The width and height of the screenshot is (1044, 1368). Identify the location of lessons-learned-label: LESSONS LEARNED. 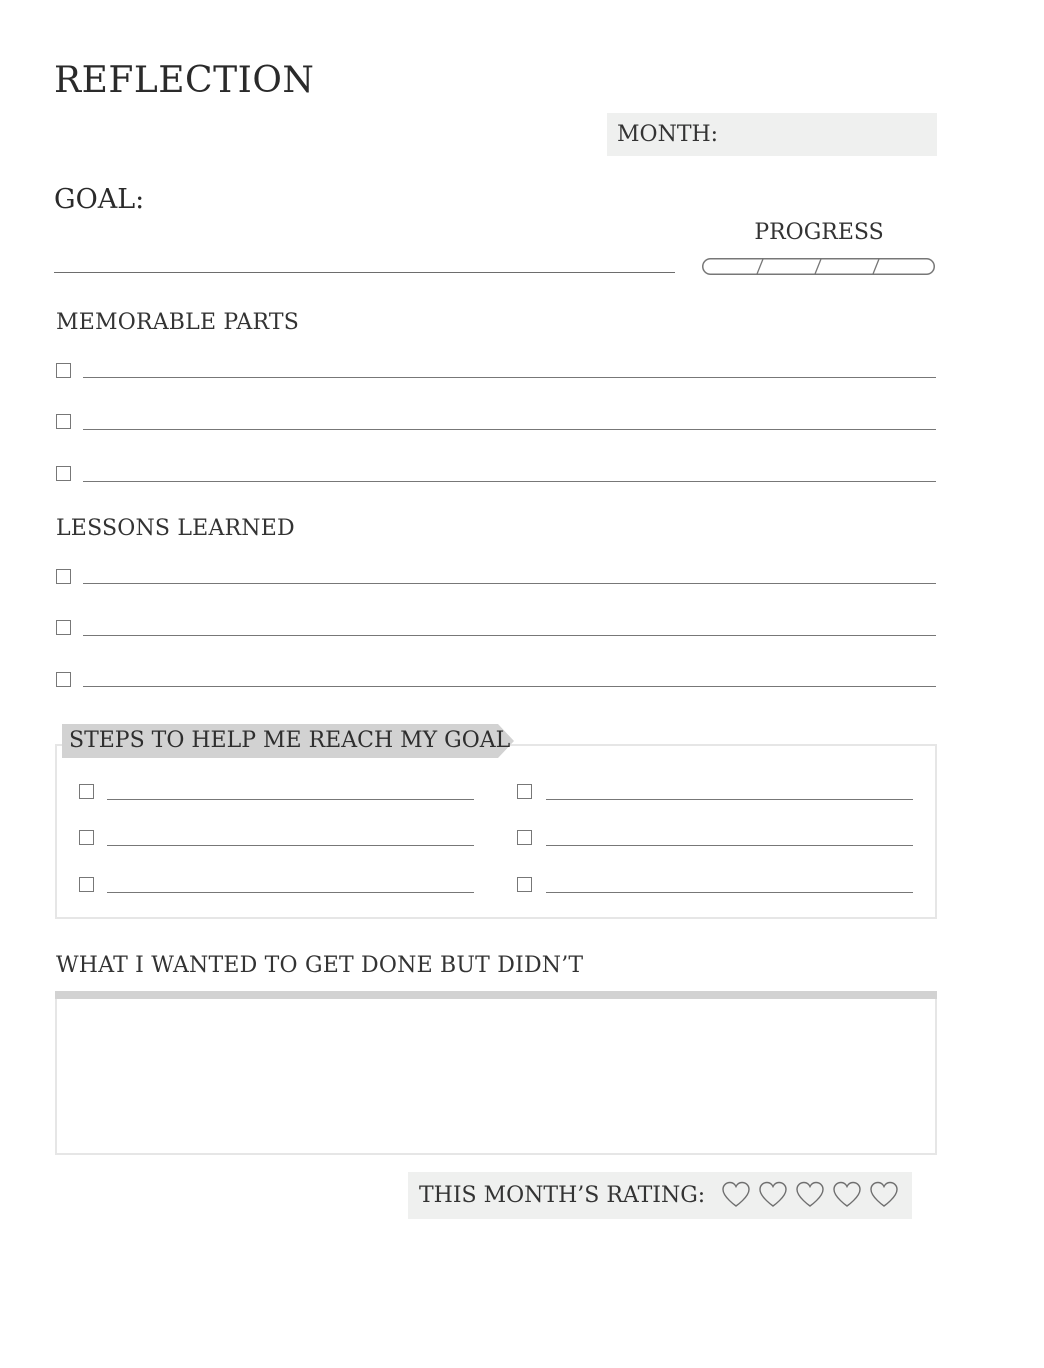
(175, 528).